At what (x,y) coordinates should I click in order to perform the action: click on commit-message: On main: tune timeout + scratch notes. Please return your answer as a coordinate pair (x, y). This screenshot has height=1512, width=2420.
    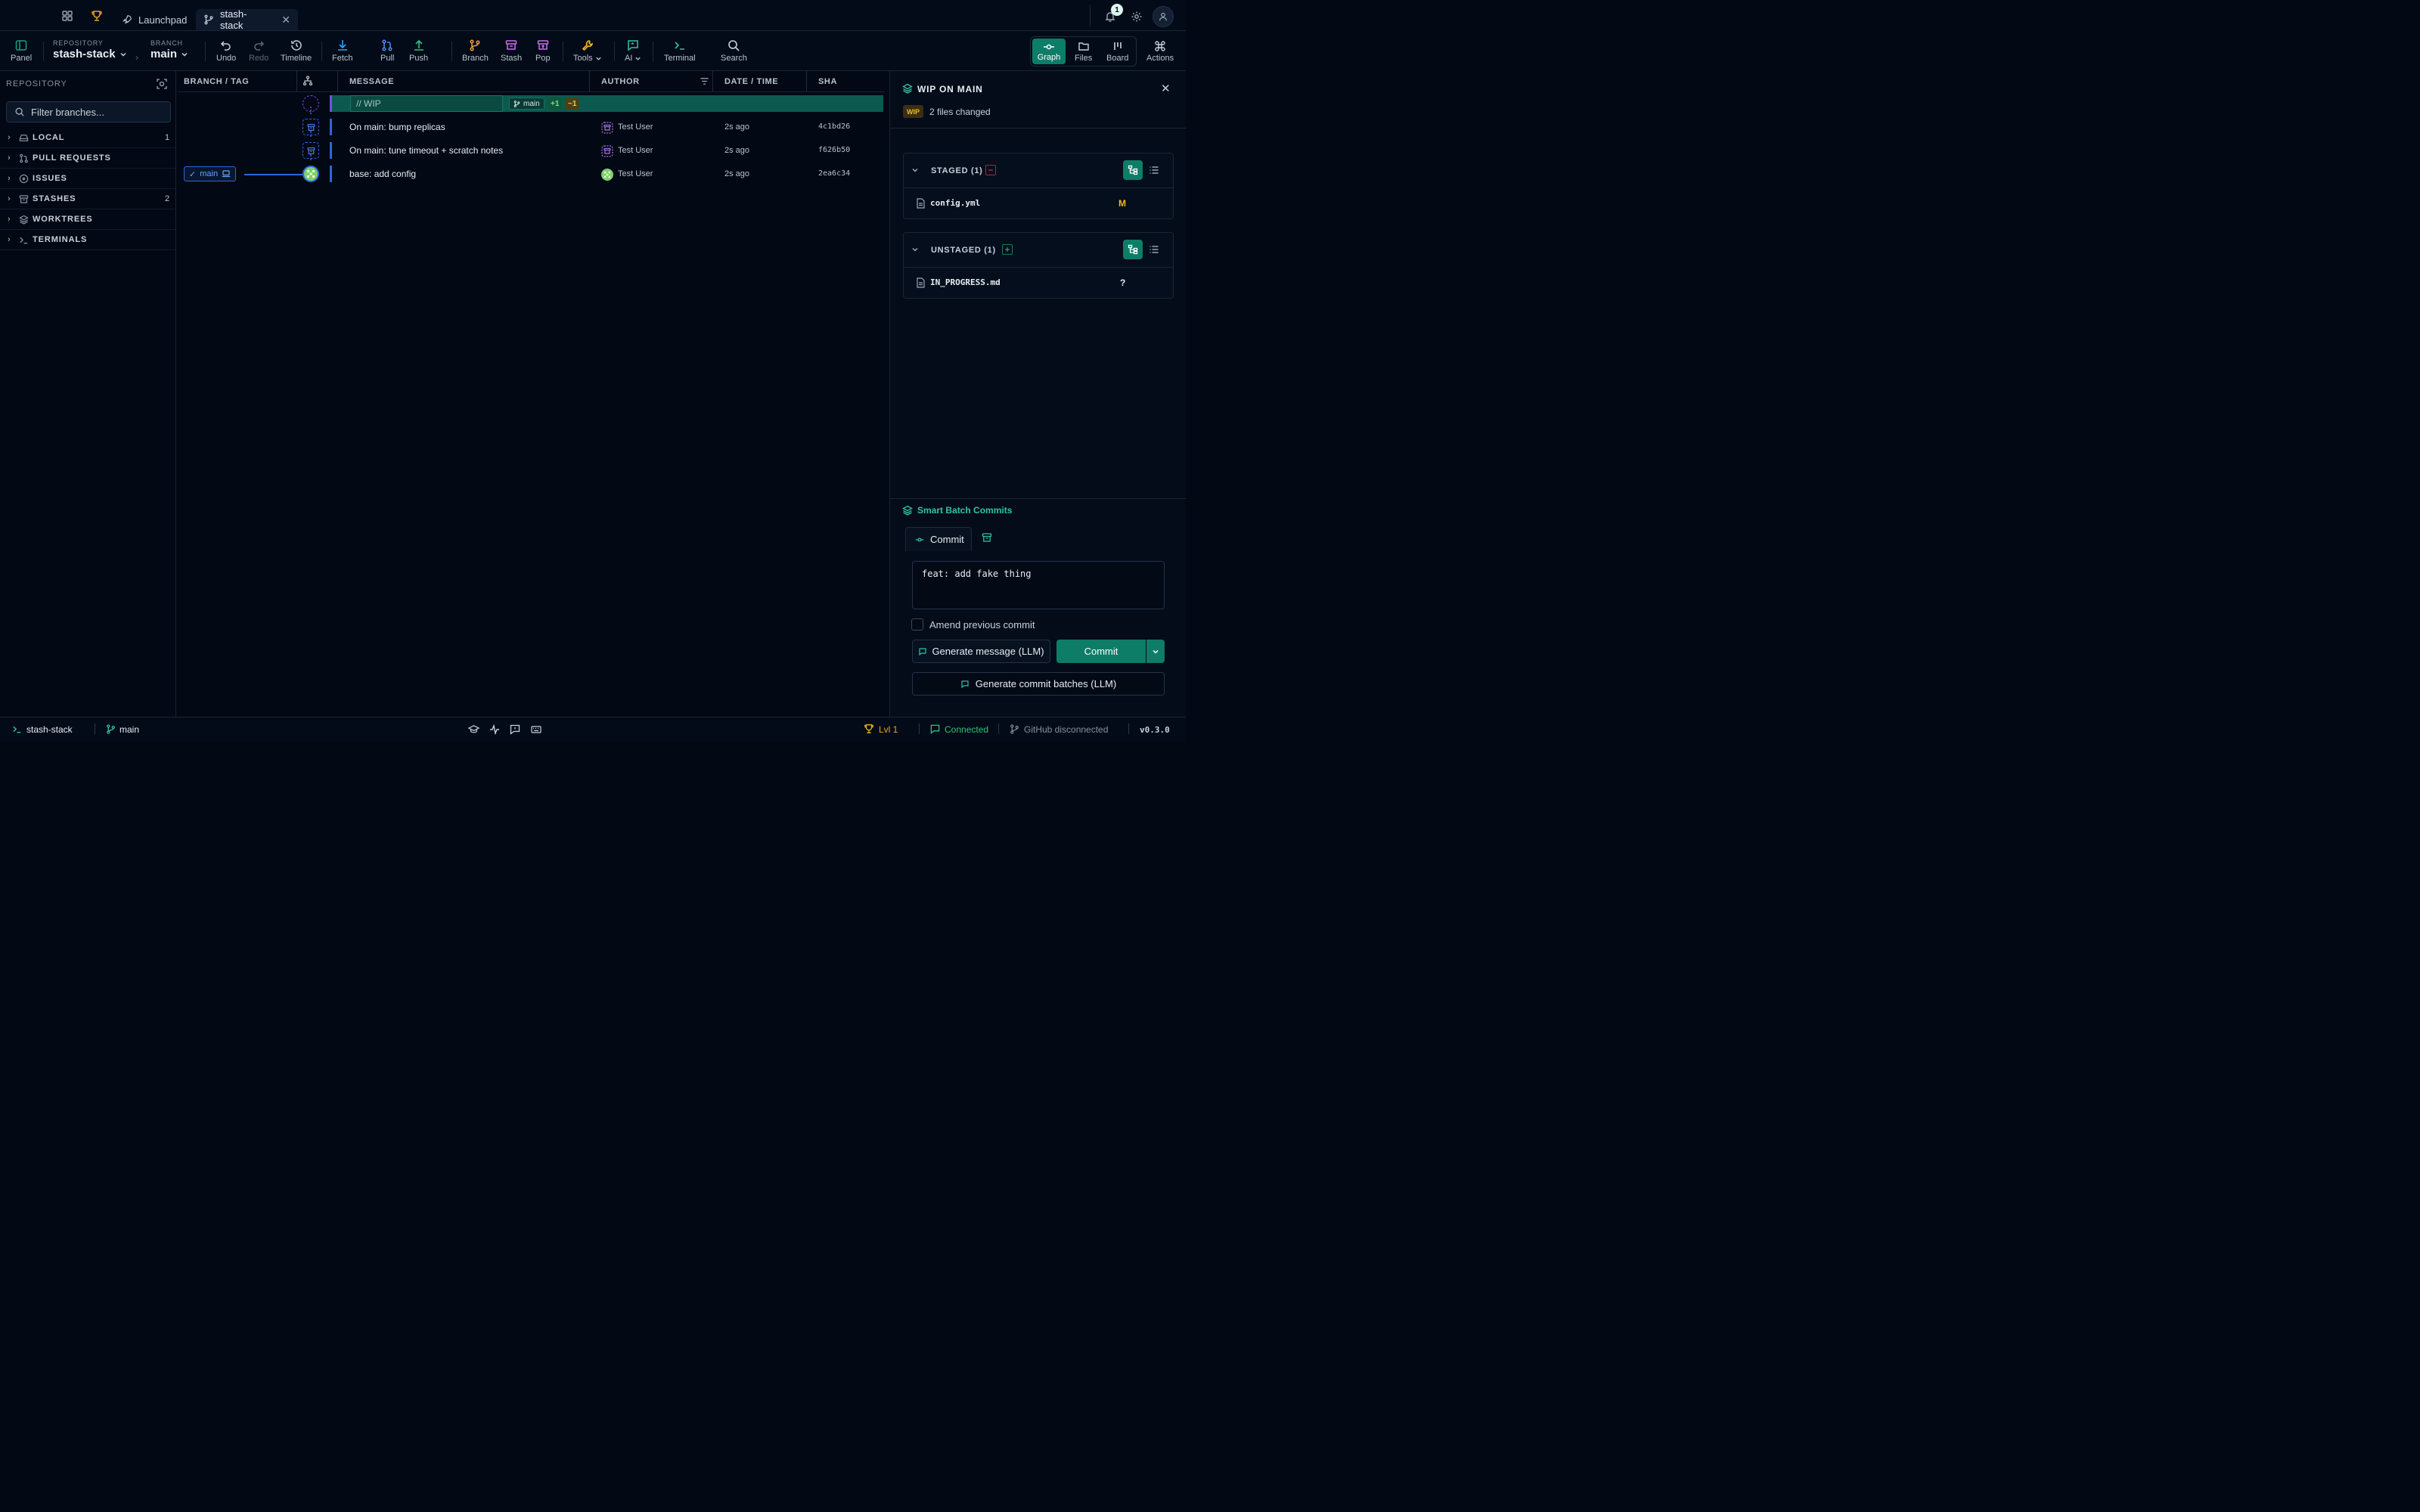
    Looking at the image, I should click on (426, 150).